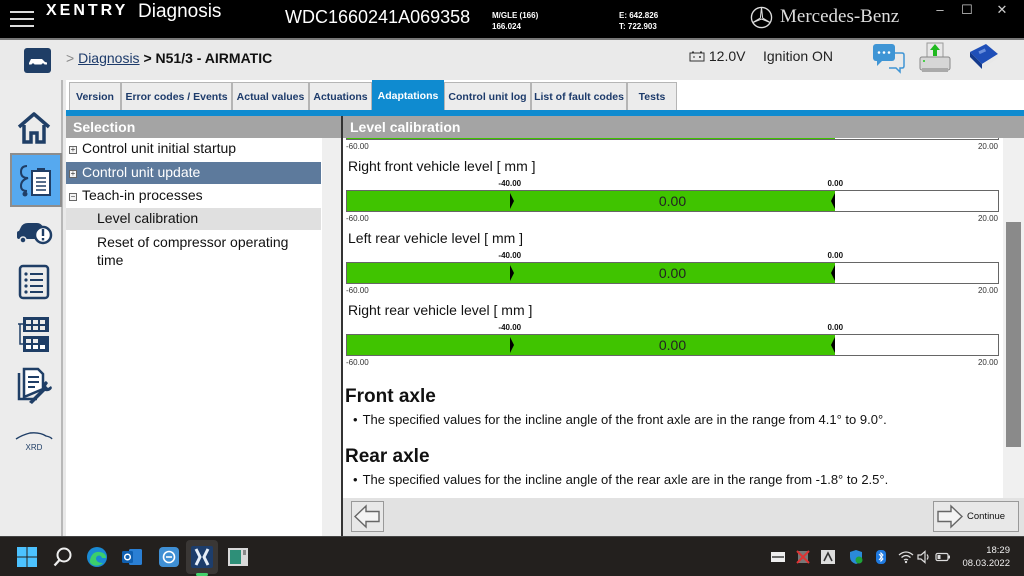 This screenshot has width=1024, height=576. I want to click on tree-item-control-unit-initial-startup: + Control unit initial startup, so click(193, 149).